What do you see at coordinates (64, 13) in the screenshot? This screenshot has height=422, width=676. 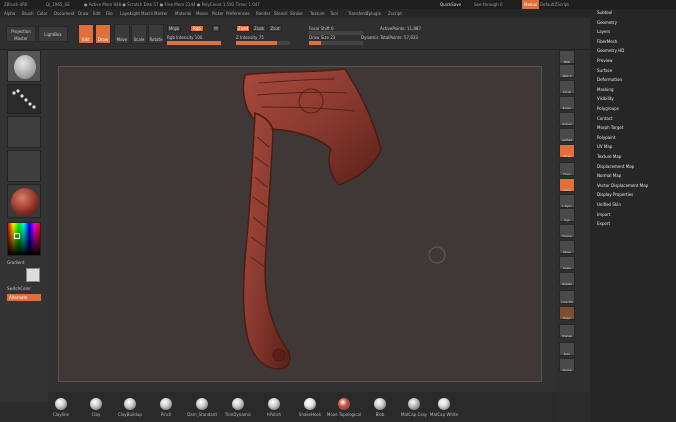 I see `menu-document: Document` at bounding box center [64, 13].